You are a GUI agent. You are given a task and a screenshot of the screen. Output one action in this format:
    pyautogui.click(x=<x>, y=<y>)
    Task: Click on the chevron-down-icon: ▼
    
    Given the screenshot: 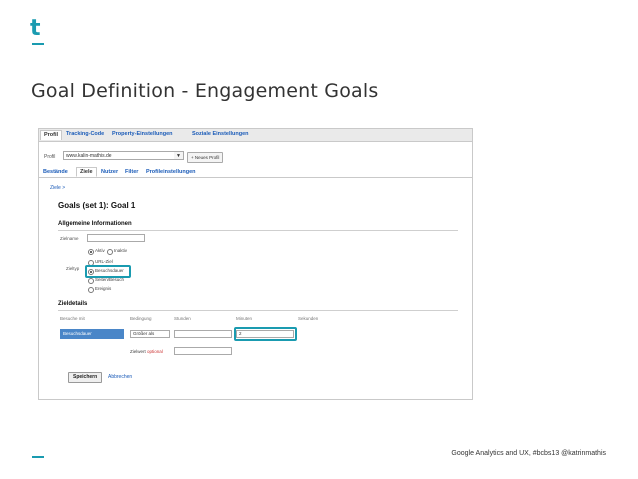 What is the action you would take?
    pyautogui.click(x=179, y=155)
    